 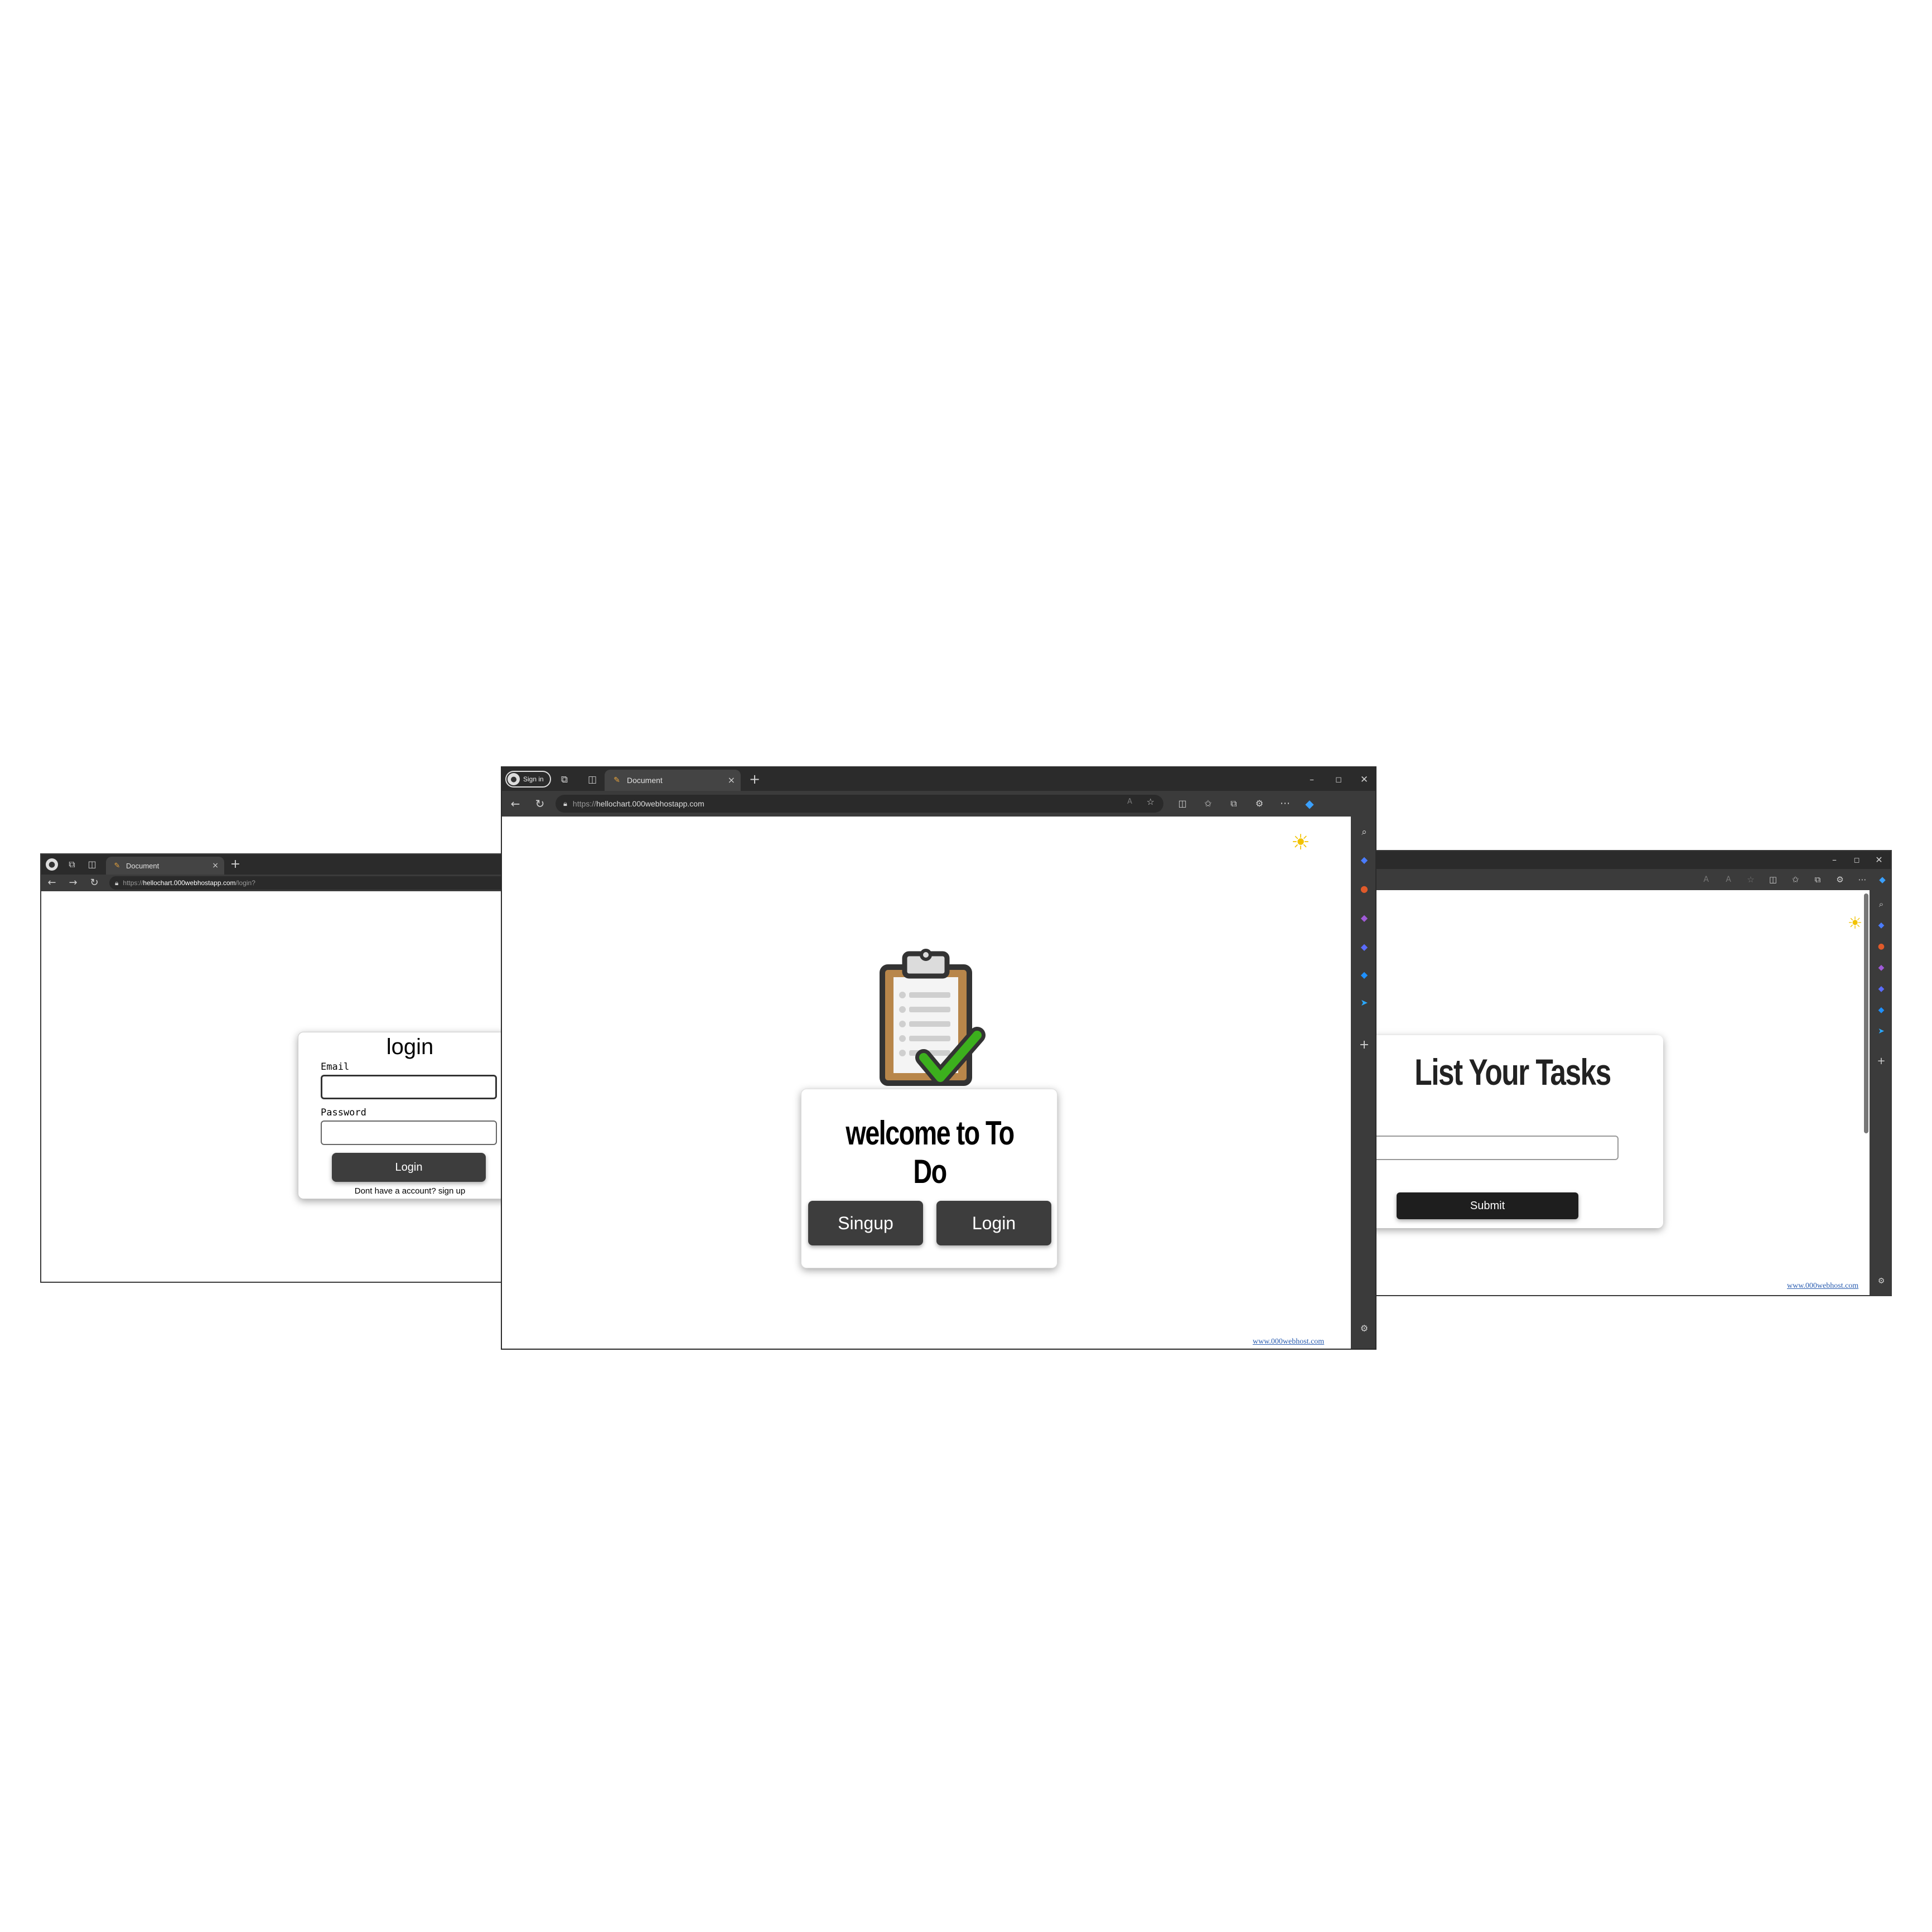 What do you see at coordinates (933, 1017) in the screenshot?
I see `clipboard-check-icon` at bounding box center [933, 1017].